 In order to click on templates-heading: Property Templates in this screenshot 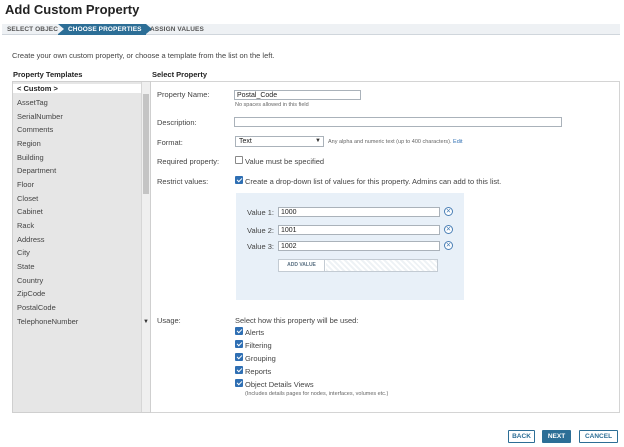, I will do `click(48, 74)`.